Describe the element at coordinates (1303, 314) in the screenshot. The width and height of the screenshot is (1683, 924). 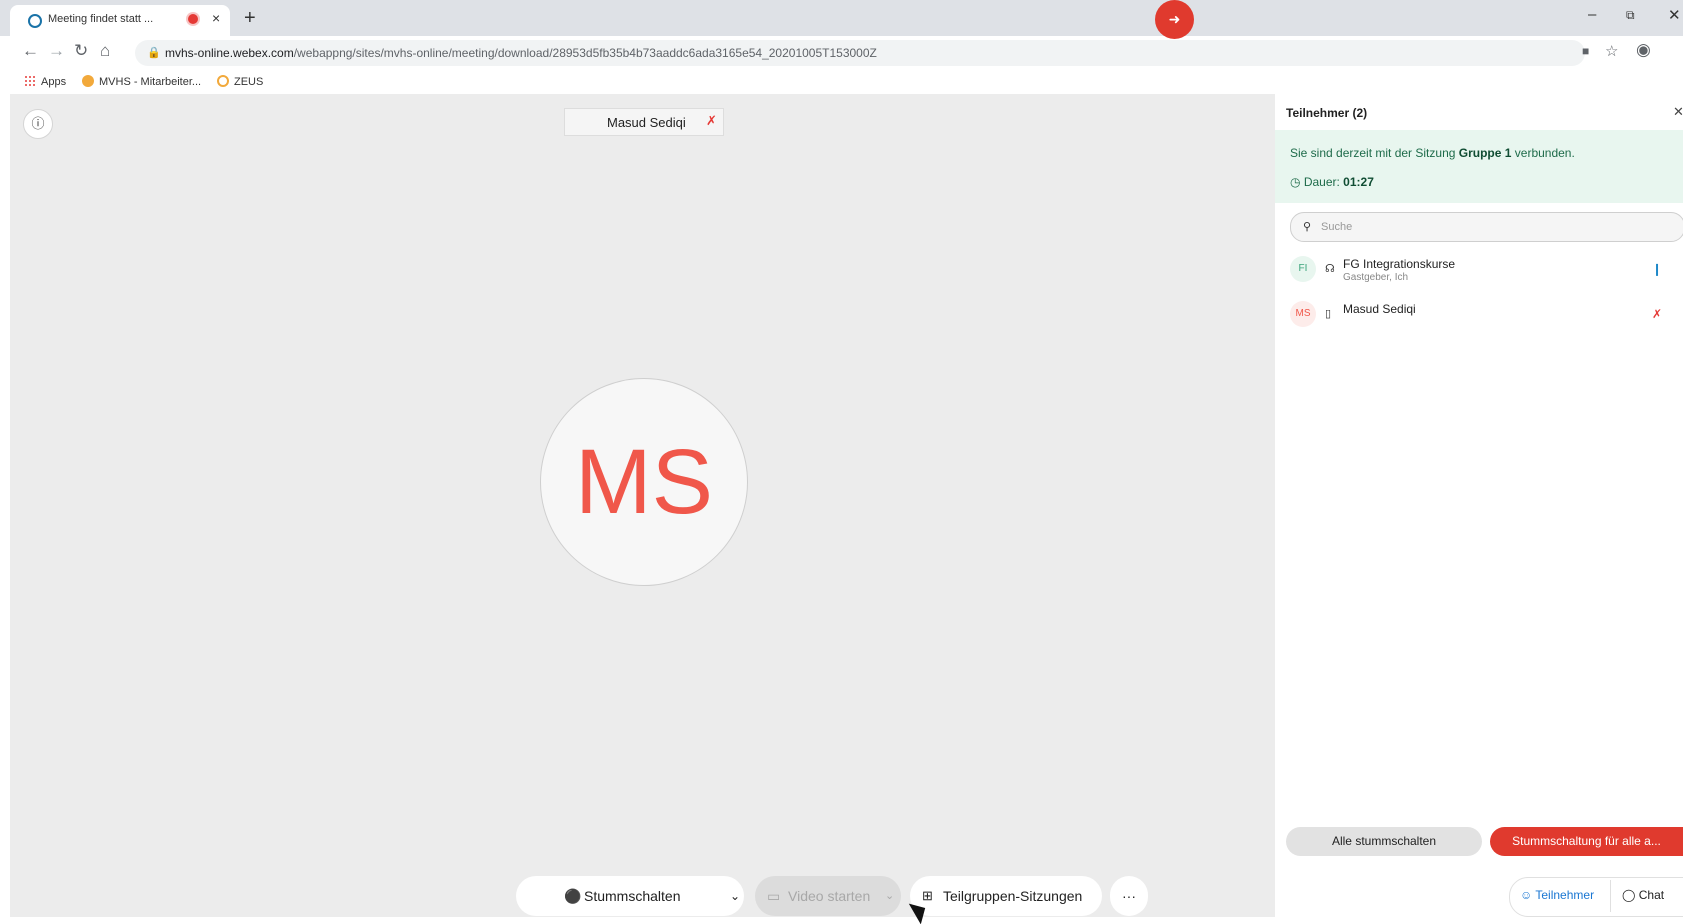
I see `participant-avatar-small: MS` at that location.